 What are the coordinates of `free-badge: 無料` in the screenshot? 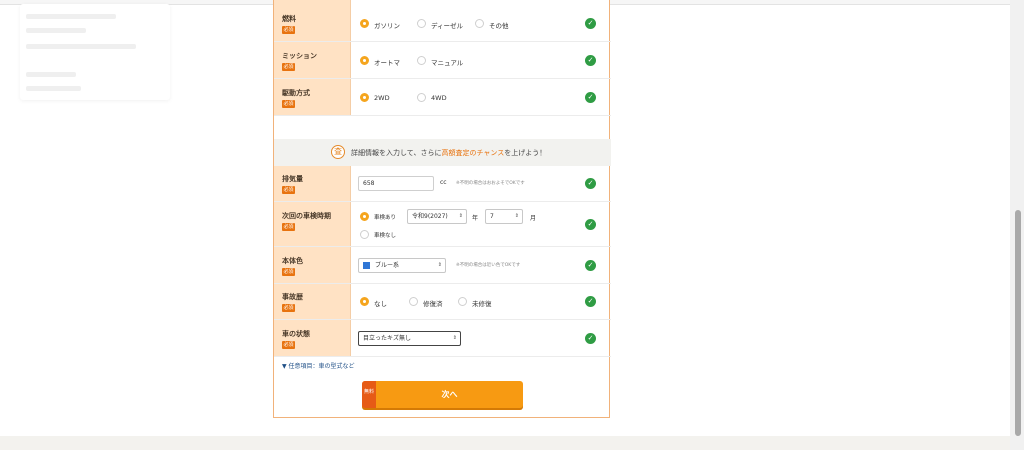 It's located at (369, 394).